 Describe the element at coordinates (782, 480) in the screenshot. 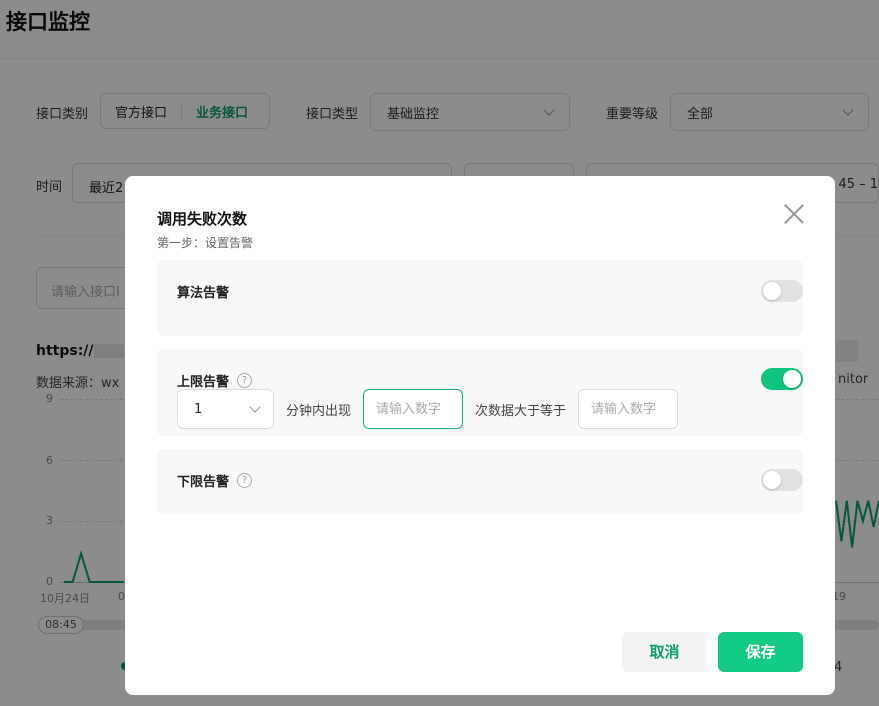

I see `lower-alert-toggle` at that location.